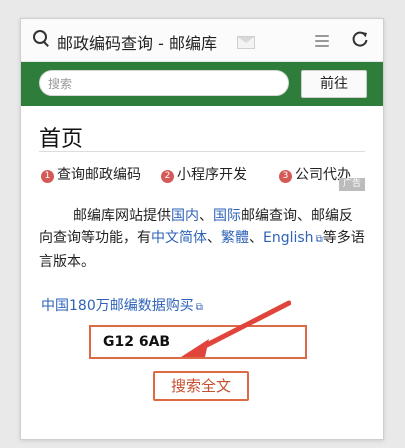 This screenshot has height=448, width=405. I want to click on feature-number: 1, so click(47, 176).